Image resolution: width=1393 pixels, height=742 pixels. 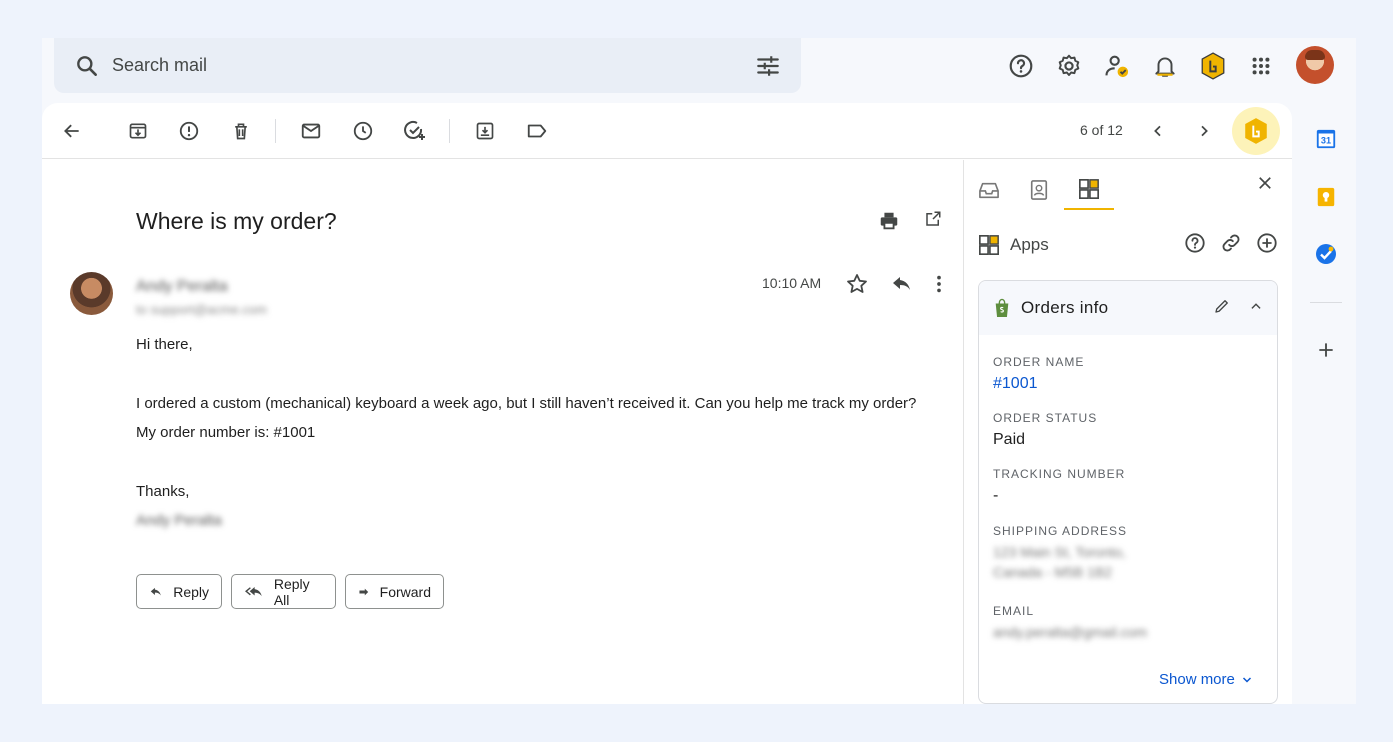 I want to click on shipping-address-line: 123 Main St, Toronto,, so click(x=1059, y=552).